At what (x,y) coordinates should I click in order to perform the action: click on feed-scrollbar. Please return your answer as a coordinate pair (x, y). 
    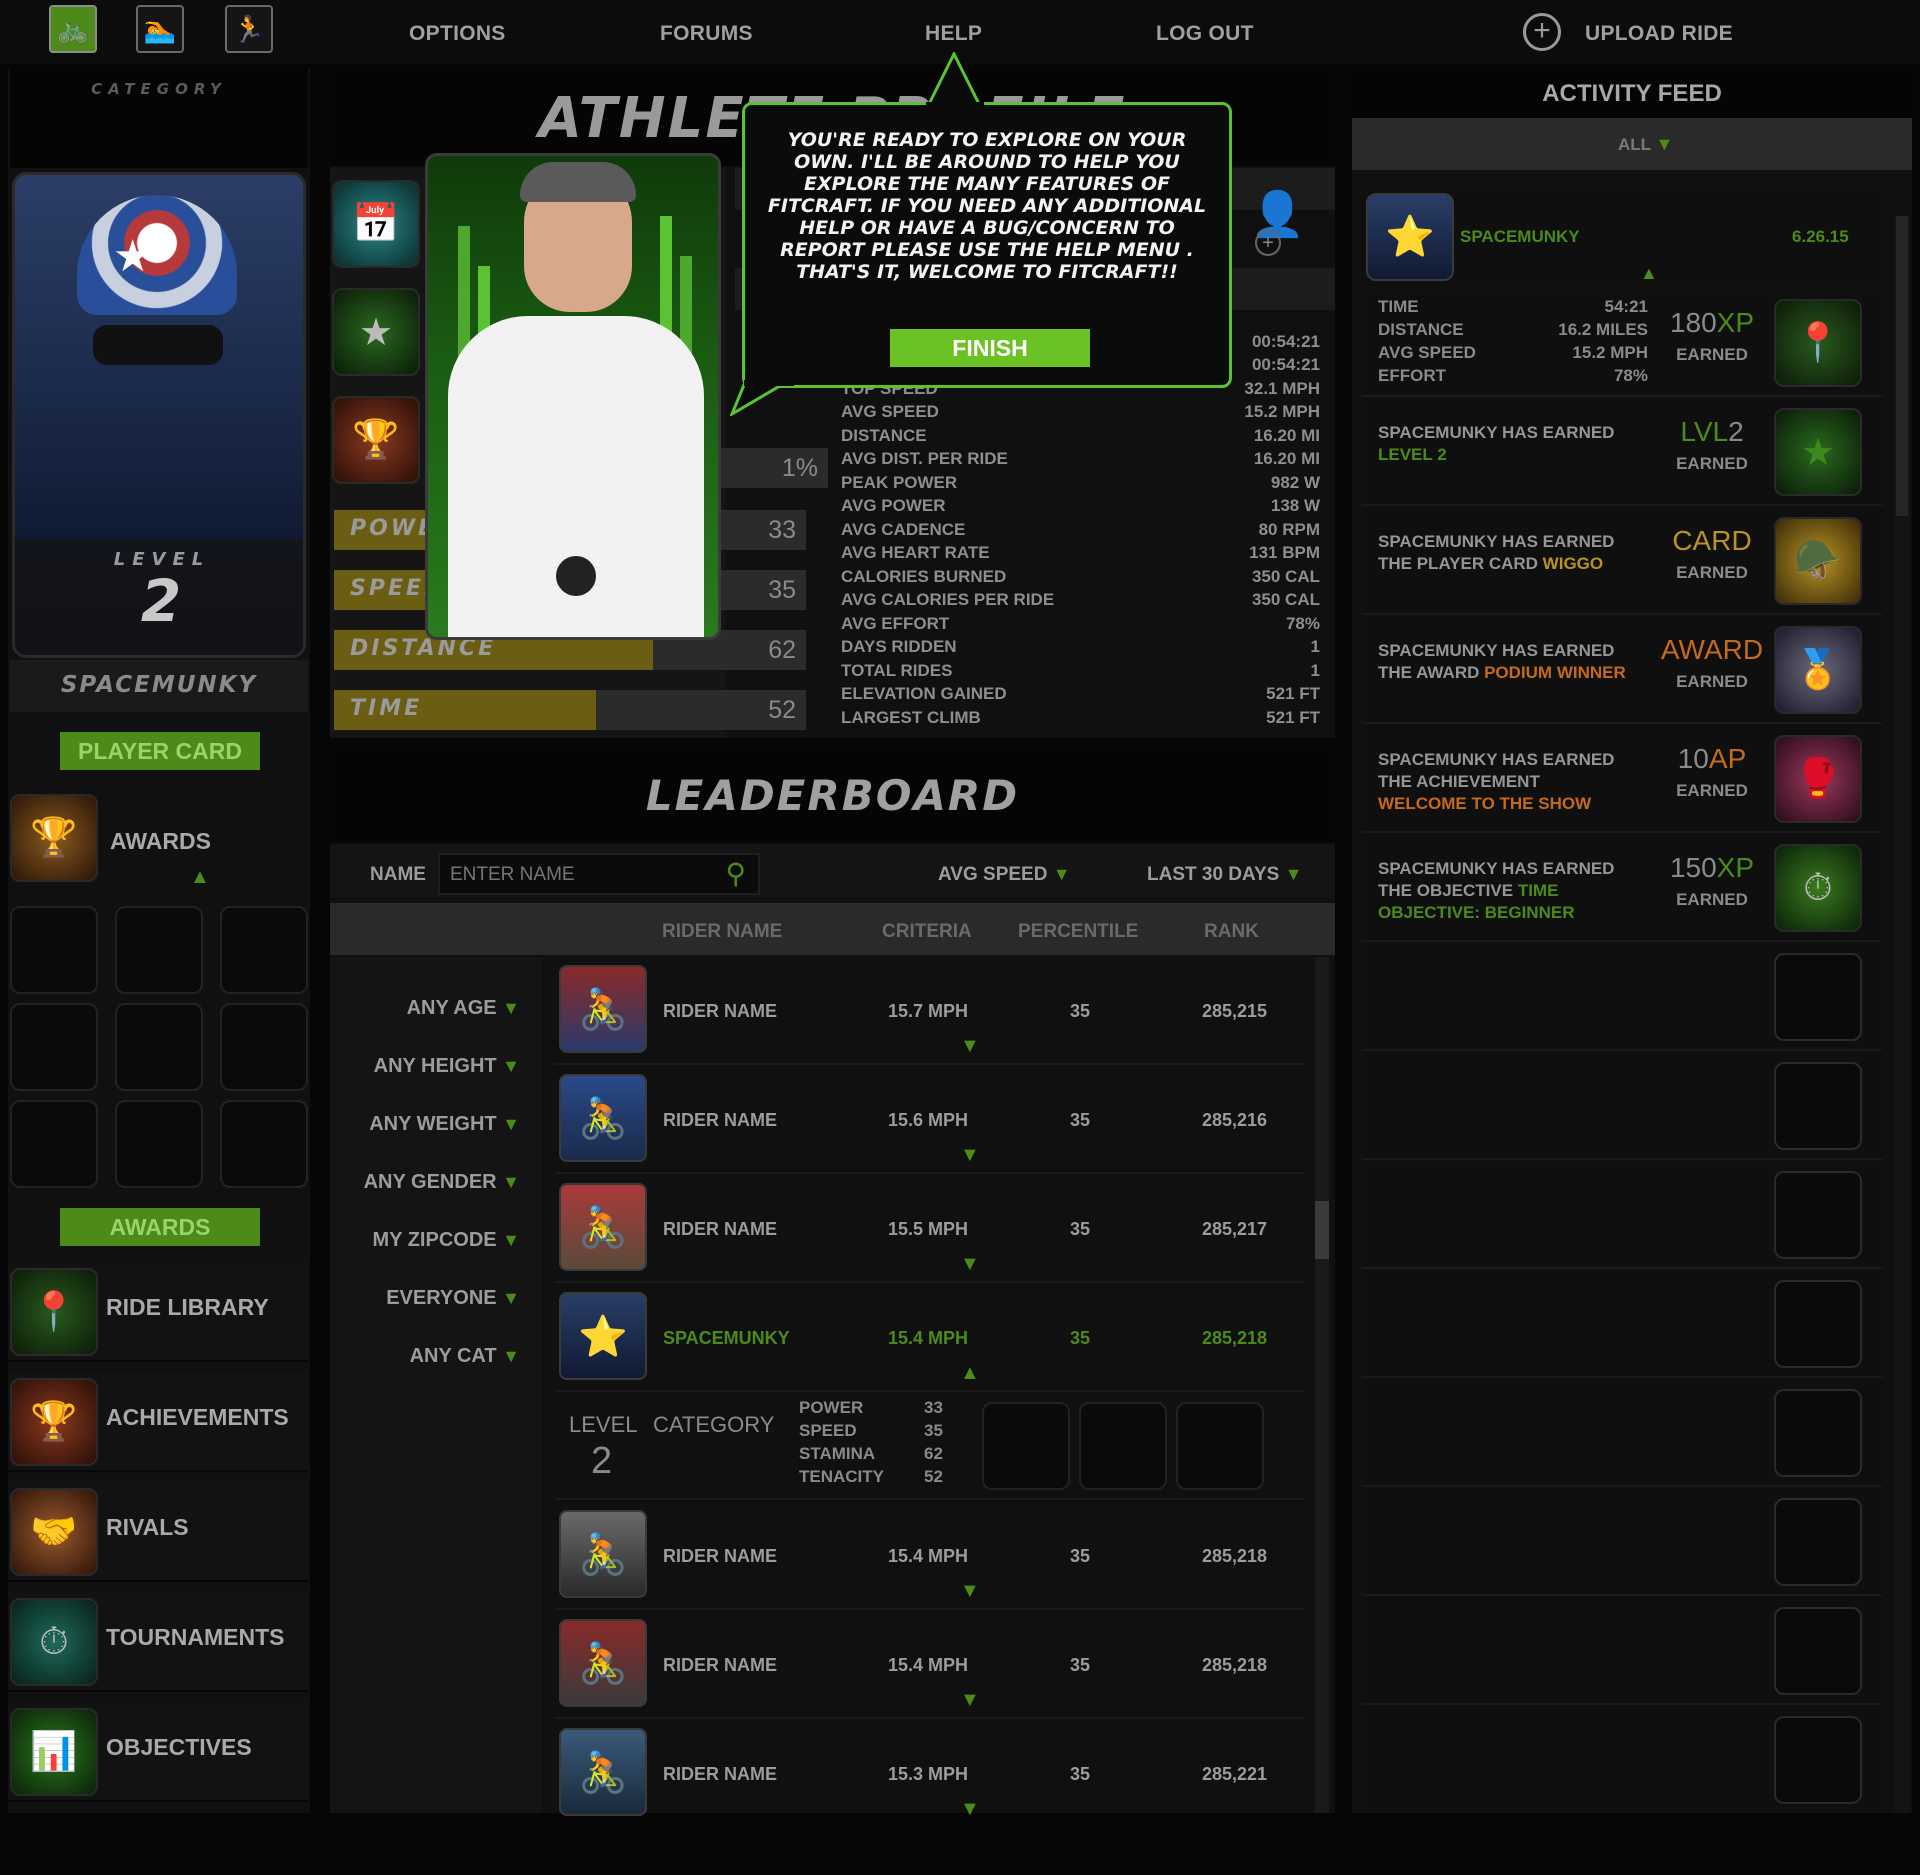
    Looking at the image, I should click on (1902, 1014).